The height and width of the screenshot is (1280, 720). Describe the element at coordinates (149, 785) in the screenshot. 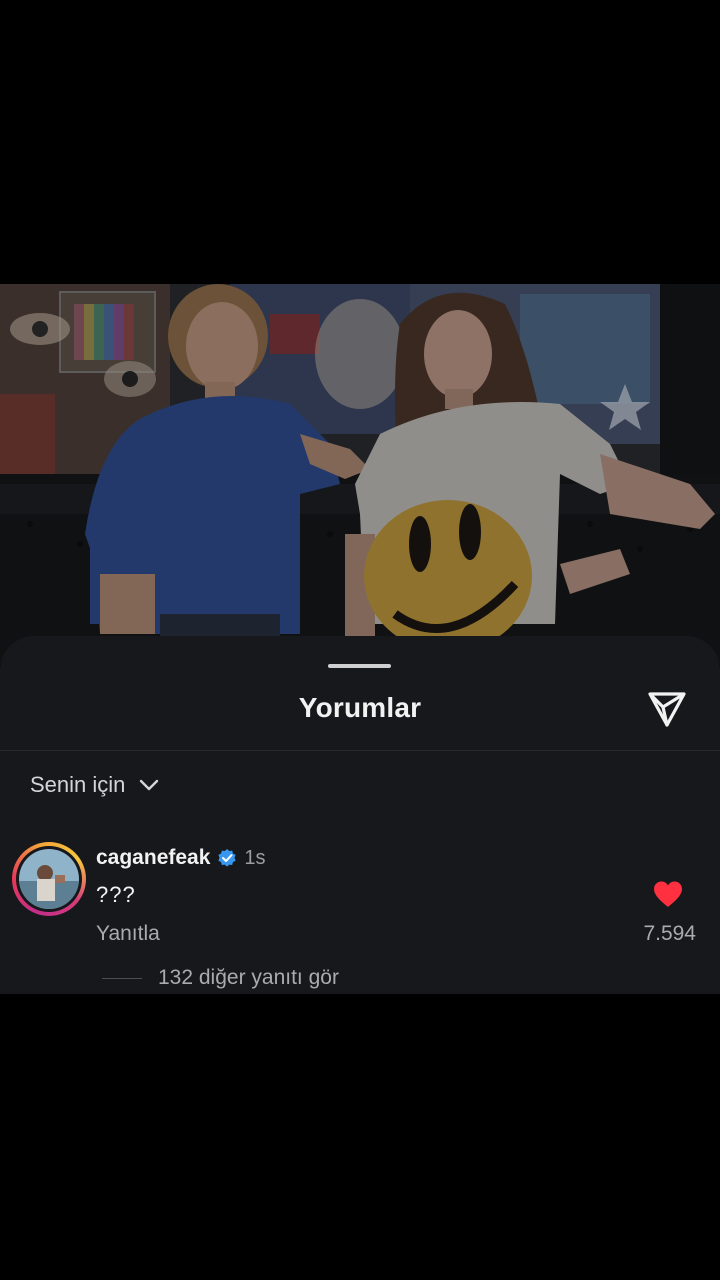

I see `chevron-down-icon` at that location.